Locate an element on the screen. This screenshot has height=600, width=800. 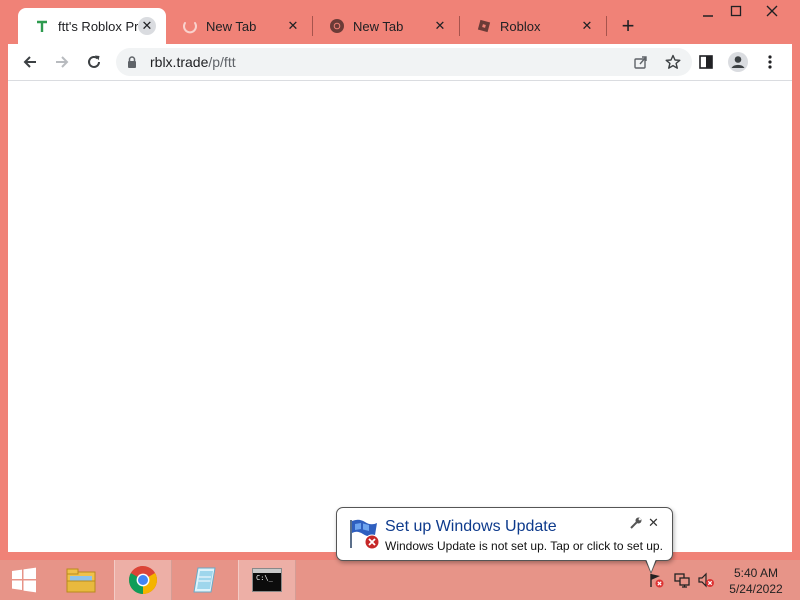
tab-roblox: Roblox ✕ is located at coordinates (533, 26).